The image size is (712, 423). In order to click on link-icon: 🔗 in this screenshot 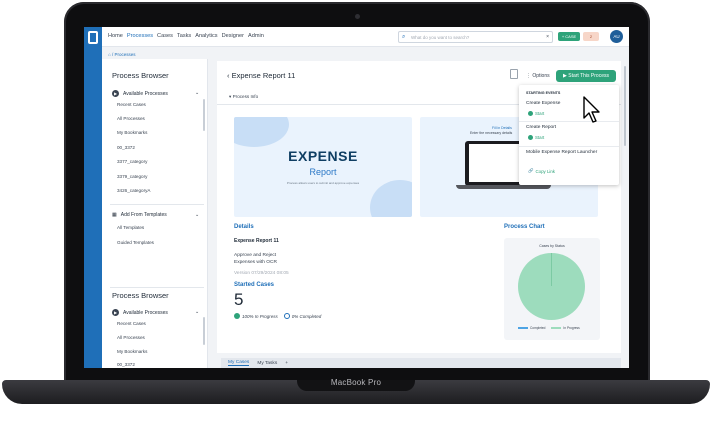, I will do `click(531, 170)`.